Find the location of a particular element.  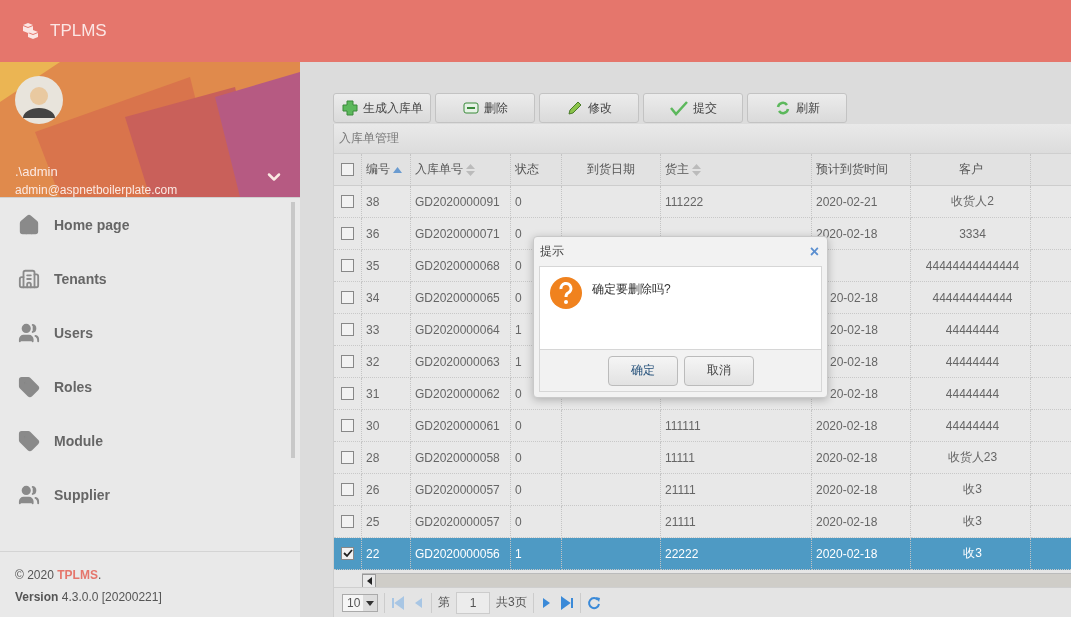

menu-item: Users is located at coordinates (150, 333).